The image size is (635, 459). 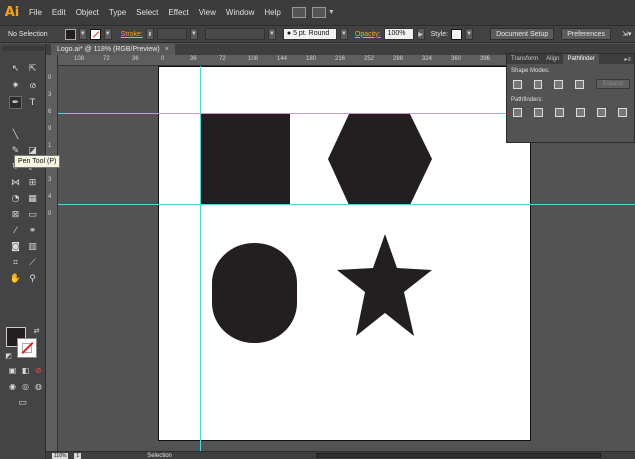 What do you see at coordinates (343, 34) in the screenshot?
I see `brush-dropdown-icon: ▼` at bounding box center [343, 34].